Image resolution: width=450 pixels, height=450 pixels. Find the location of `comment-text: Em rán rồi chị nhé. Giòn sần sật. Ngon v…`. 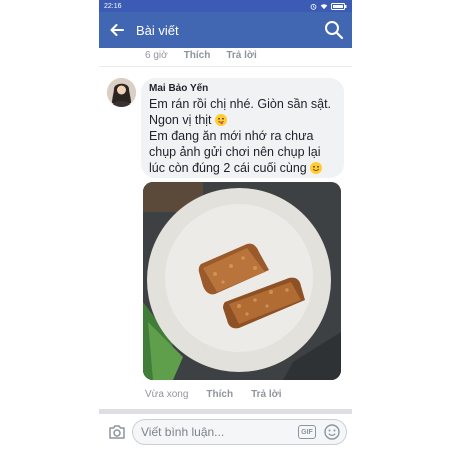

comment-text: Em rán rồi chị nhé. Giòn sần sật. Ngon v… is located at coordinates (242, 136).